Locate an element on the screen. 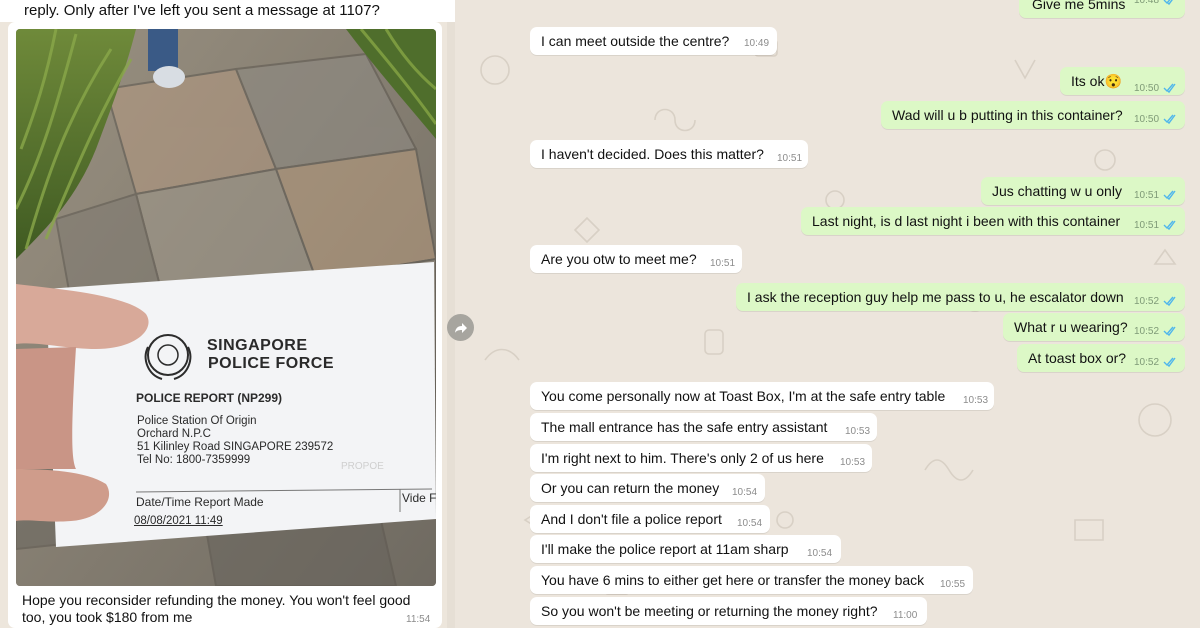 This screenshot has height=628, width=1200. message-text: I can meet outside the centre? is located at coordinates (635, 41).